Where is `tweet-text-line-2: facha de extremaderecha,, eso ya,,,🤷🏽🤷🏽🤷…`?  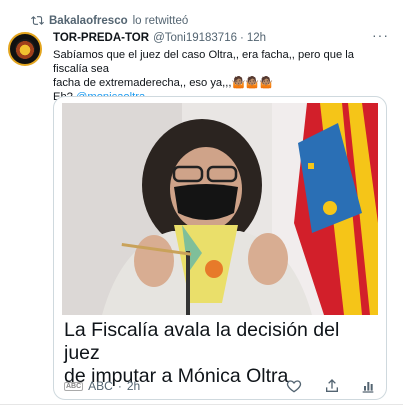
tweet-text-line-2: facha de extremaderecha,, eso ya,,,🤷🏽🤷🏽🤷… is located at coordinates (163, 83).